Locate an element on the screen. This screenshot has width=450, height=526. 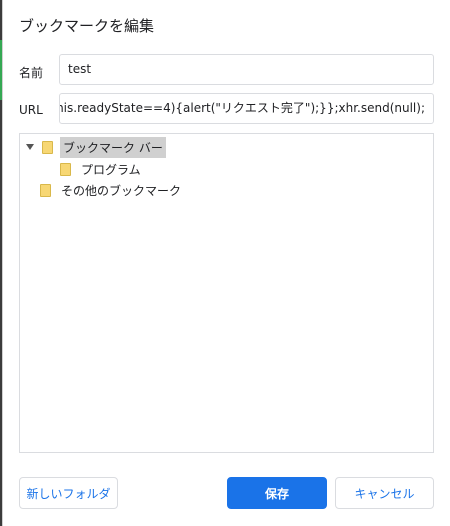
tree-item-other-bookmarks: その他のブックマーク is located at coordinates (112, 190).